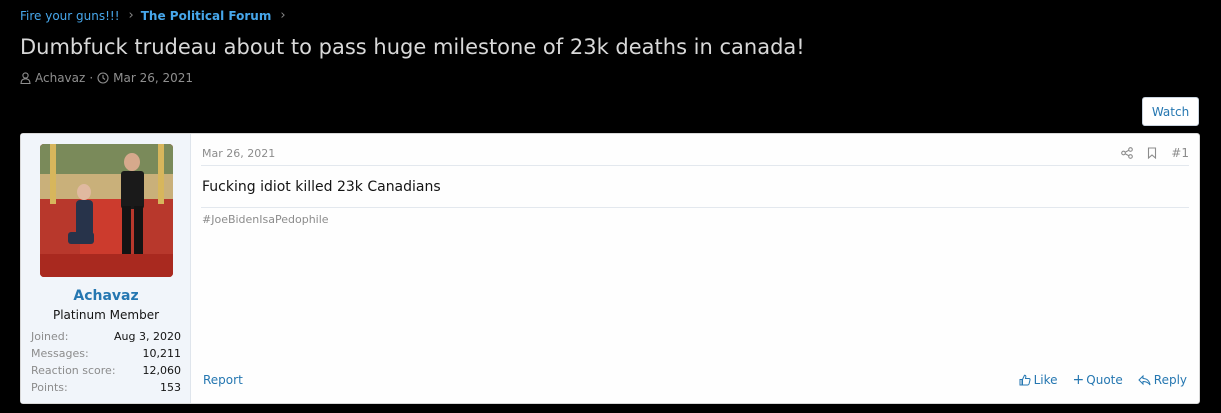  Describe the element at coordinates (60, 353) in the screenshot. I see `stat-label: Messages:` at that location.